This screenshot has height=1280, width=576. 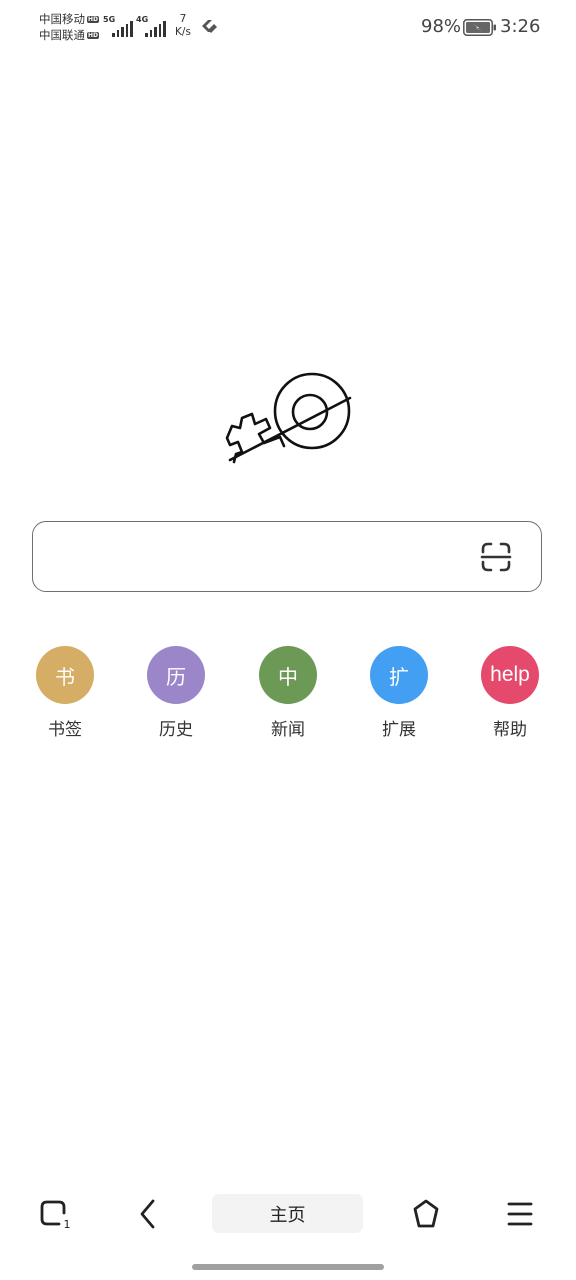 I want to click on battery-percent: 98%, so click(x=441, y=26).